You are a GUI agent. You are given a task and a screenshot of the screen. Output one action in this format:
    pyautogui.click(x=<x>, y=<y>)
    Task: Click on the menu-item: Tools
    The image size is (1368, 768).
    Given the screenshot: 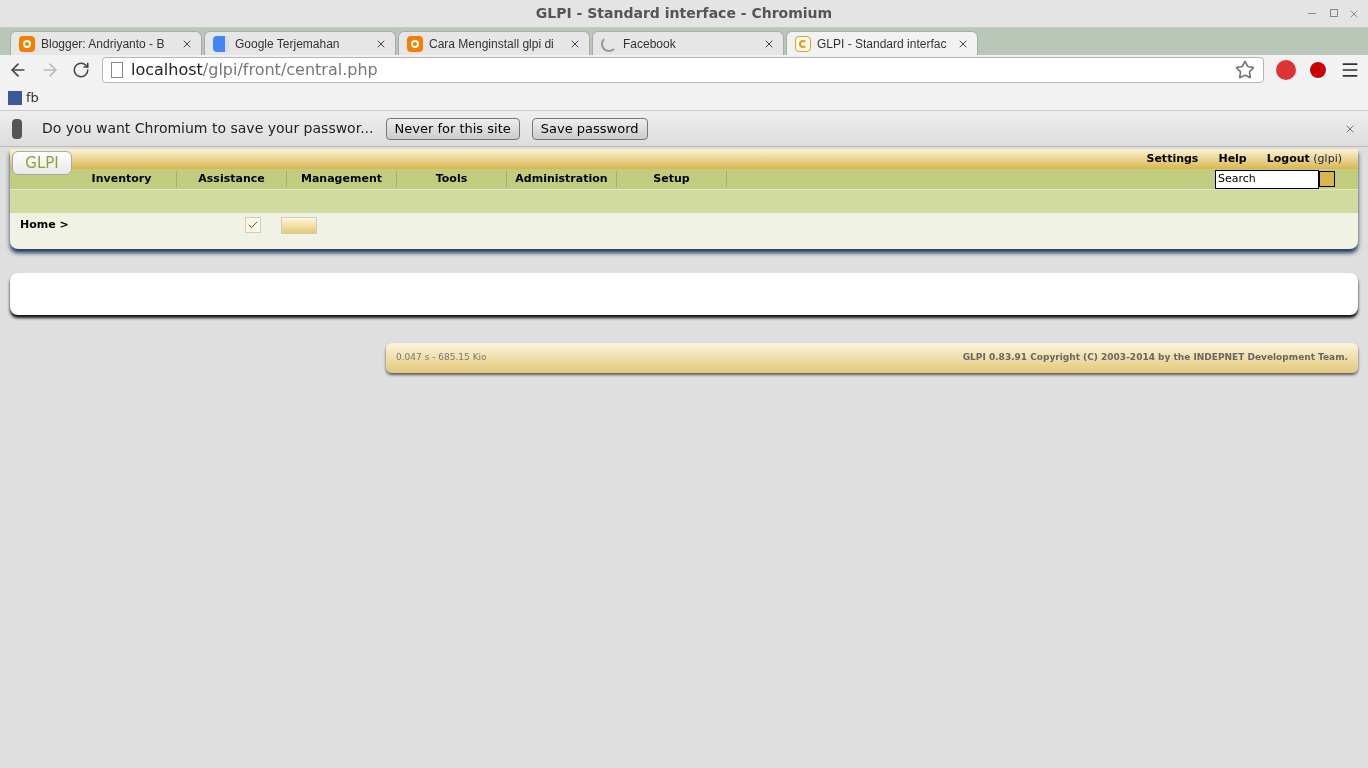 What is the action you would take?
    pyautogui.click(x=452, y=179)
    